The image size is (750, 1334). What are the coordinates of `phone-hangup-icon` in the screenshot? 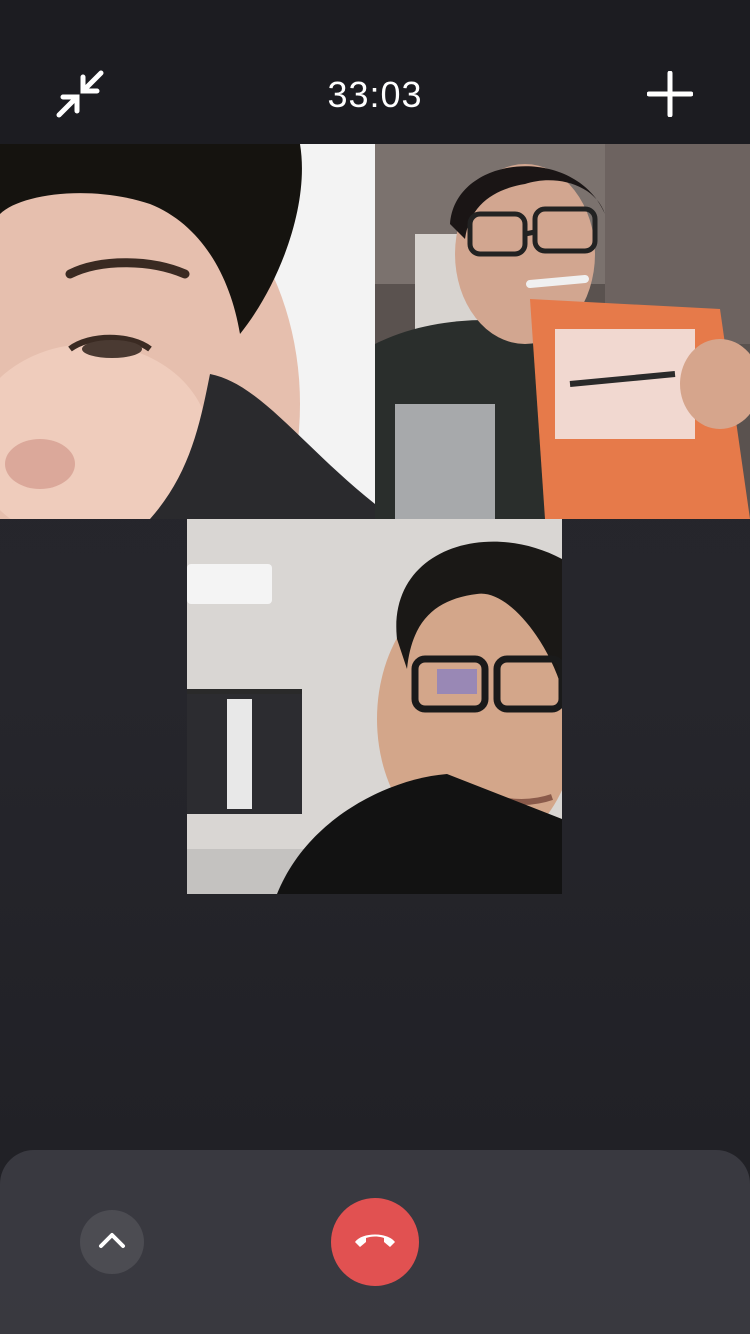 It's located at (375, 1242).